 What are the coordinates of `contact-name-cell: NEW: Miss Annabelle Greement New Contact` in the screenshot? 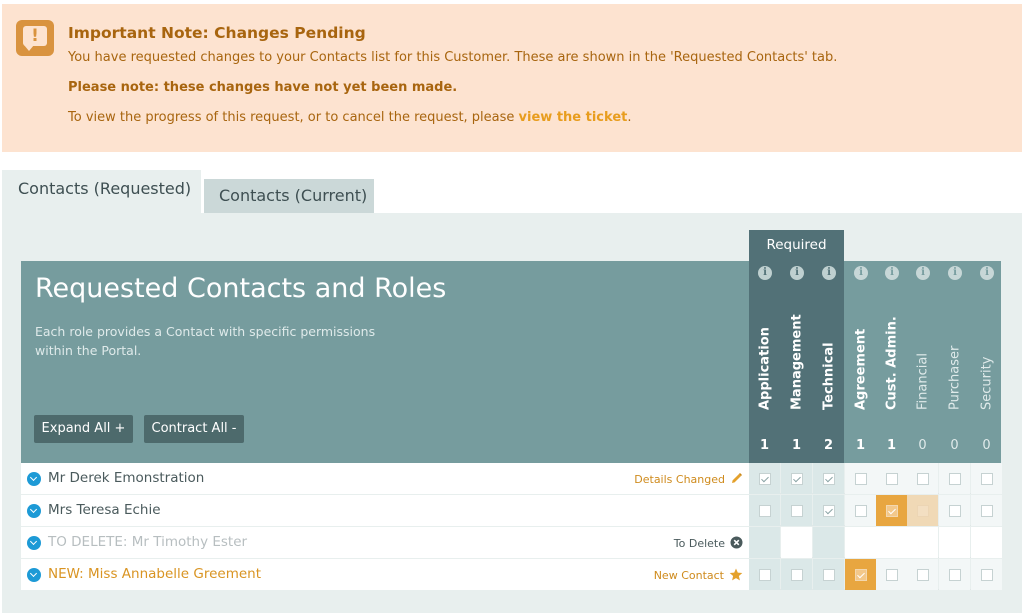 It's located at (385, 574).